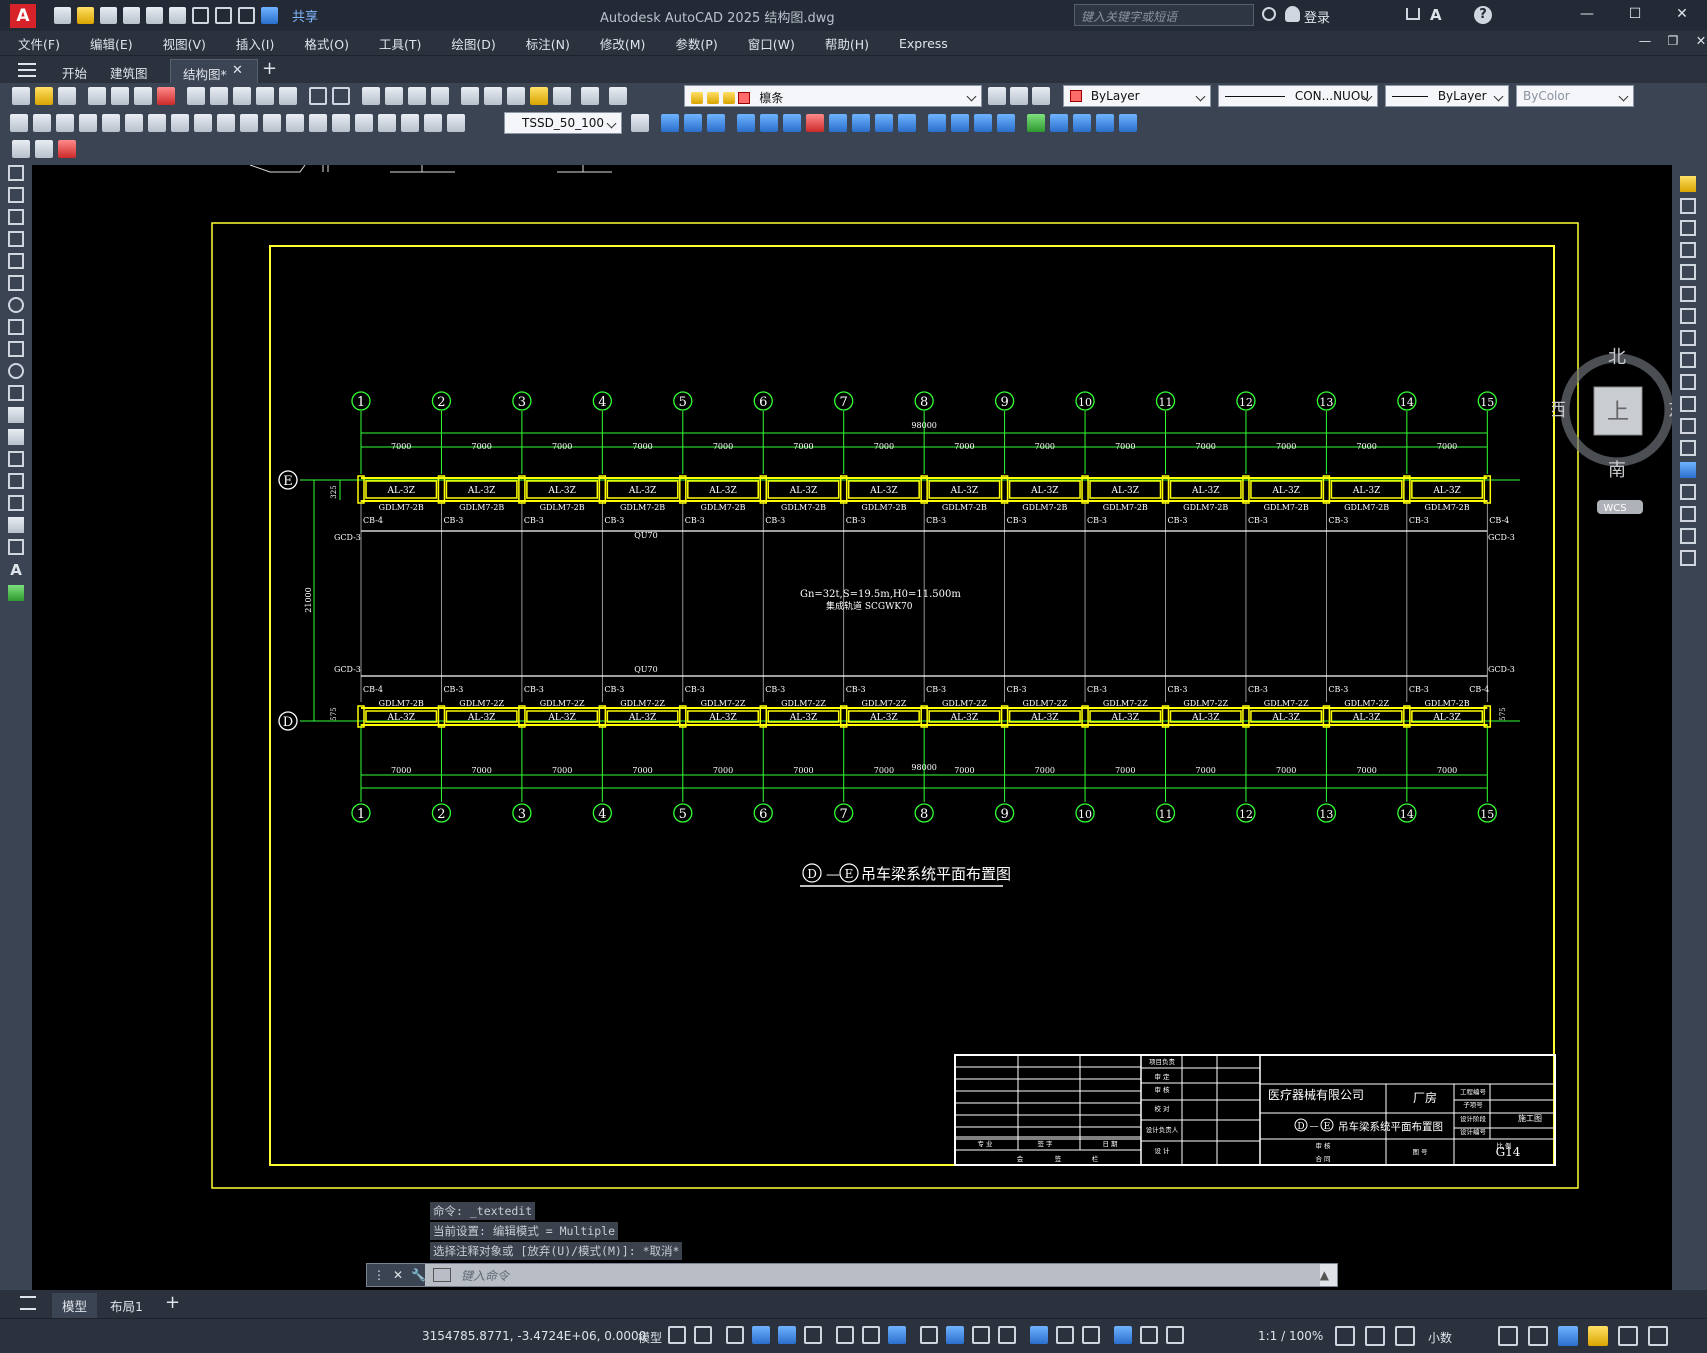  Describe the element at coordinates (833, 96) in the screenshot. I see `layer-dropdown: 檩条` at that location.